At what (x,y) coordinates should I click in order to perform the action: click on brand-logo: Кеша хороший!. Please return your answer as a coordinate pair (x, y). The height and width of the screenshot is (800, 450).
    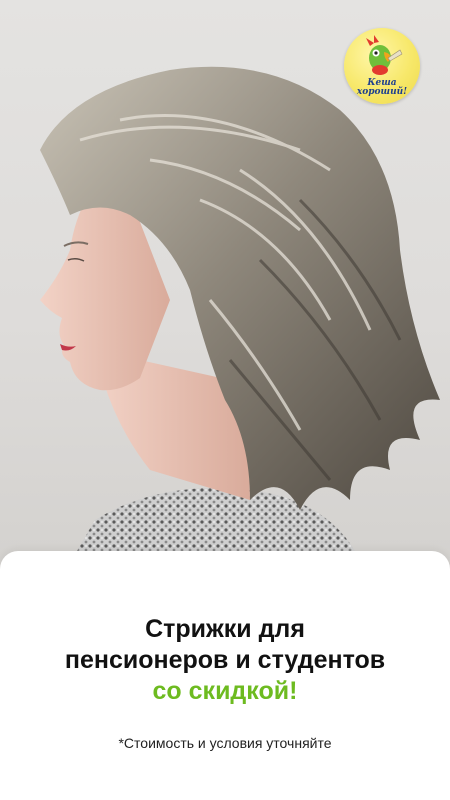
    Looking at the image, I should click on (382, 66).